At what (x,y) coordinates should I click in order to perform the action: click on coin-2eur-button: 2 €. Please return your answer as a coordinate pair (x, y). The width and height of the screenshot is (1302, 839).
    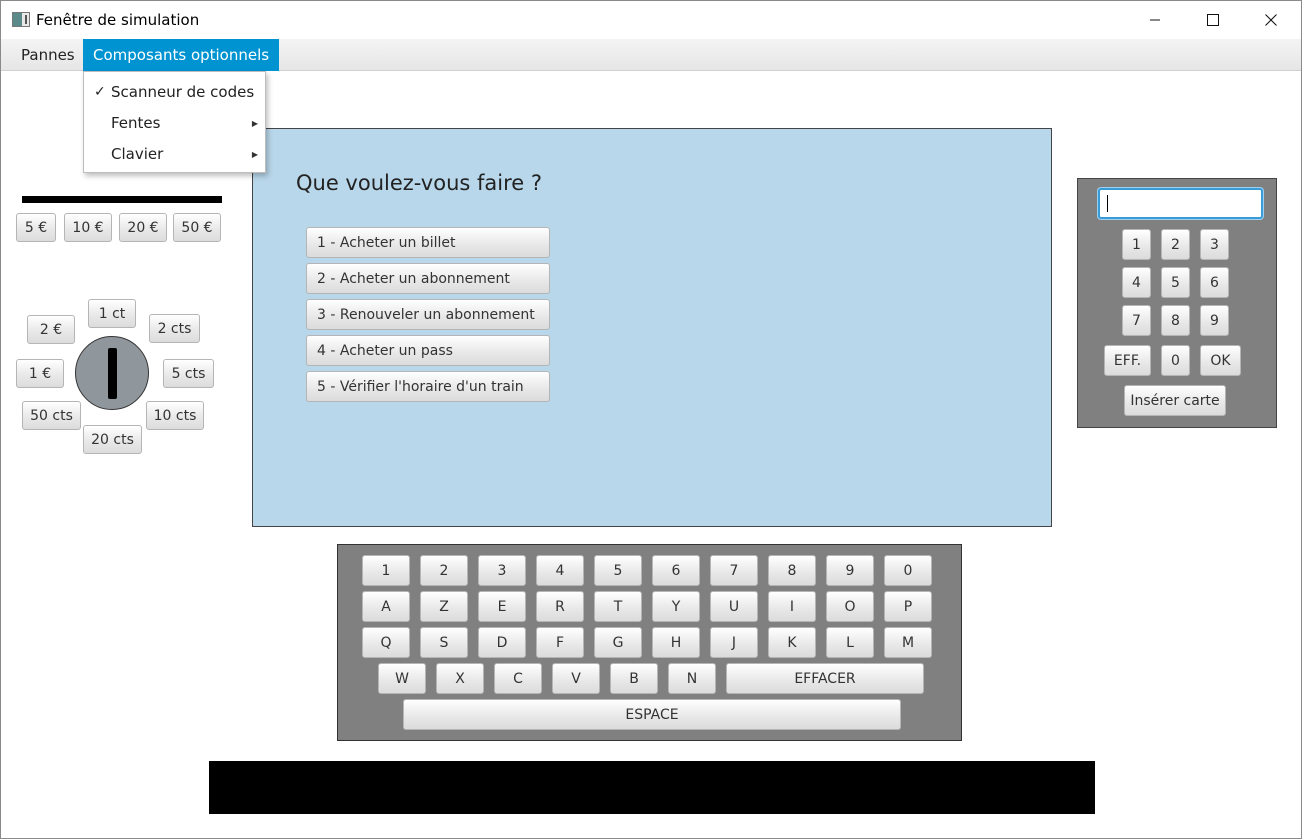
    Looking at the image, I should click on (51, 329).